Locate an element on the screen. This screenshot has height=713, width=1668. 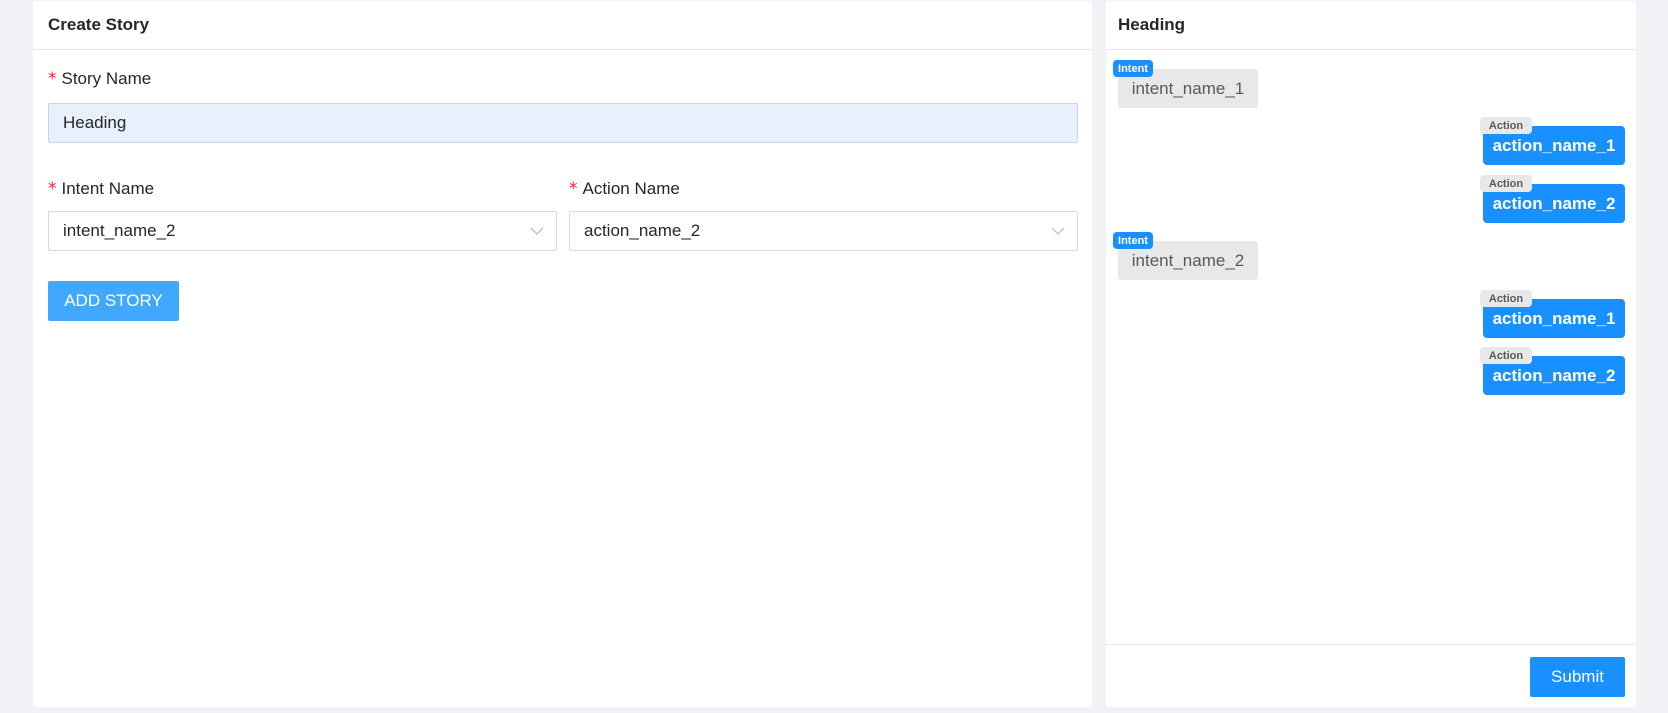
intent-select-value: intent_name_2 is located at coordinates (119, 230).